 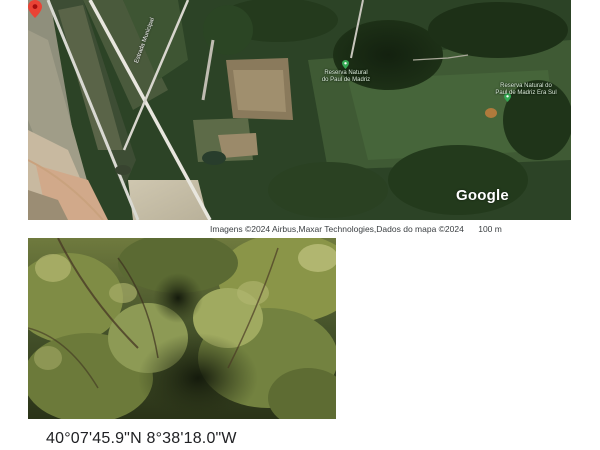 What do you see at coordinates (346, 77) in the screenshot?
I see `place-label-paul-de-madriz: Reserva Natural do Paul de Madriz` at bounding box center [346, 77].